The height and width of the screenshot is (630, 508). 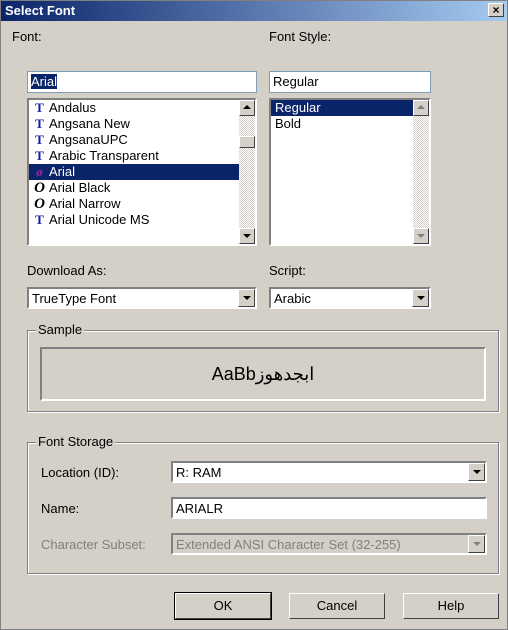 What do you see at coordinates (350, 298) in the screenshot?
I see `script-select: Arabic` at bounding box center [350, 298].